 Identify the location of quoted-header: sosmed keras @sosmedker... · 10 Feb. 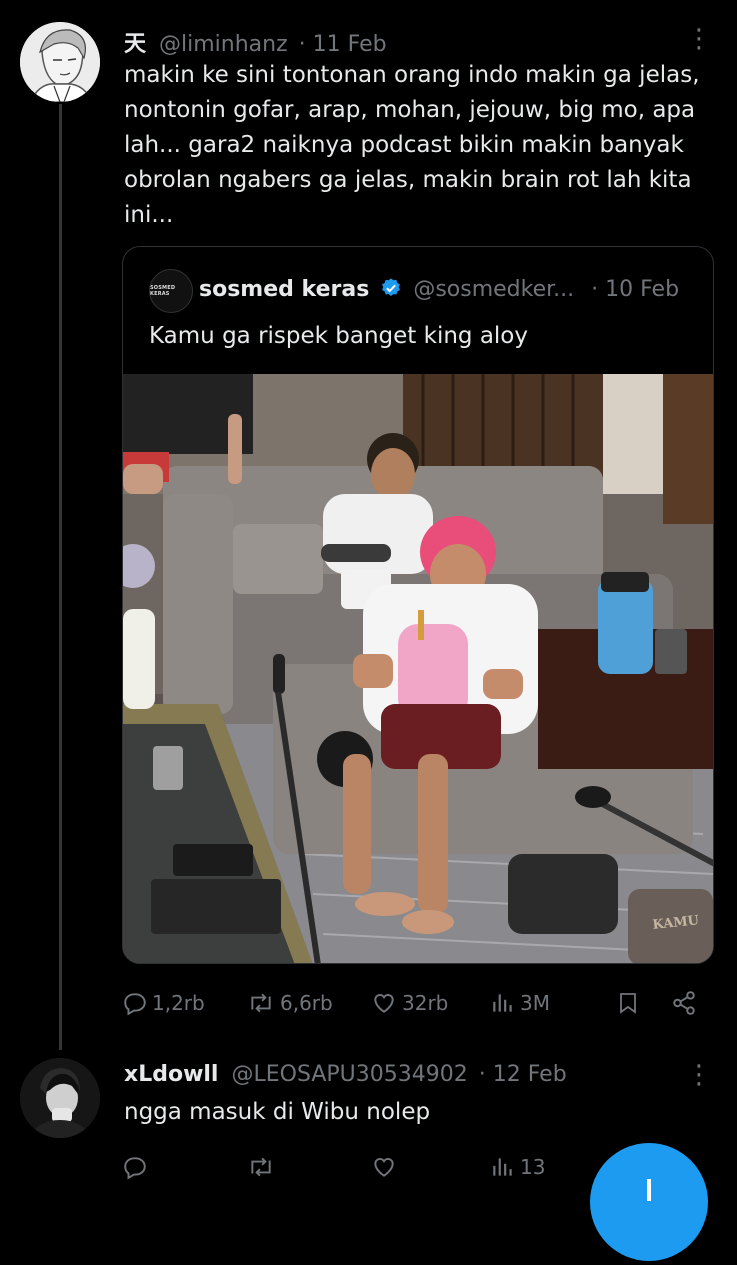
(439, 291).